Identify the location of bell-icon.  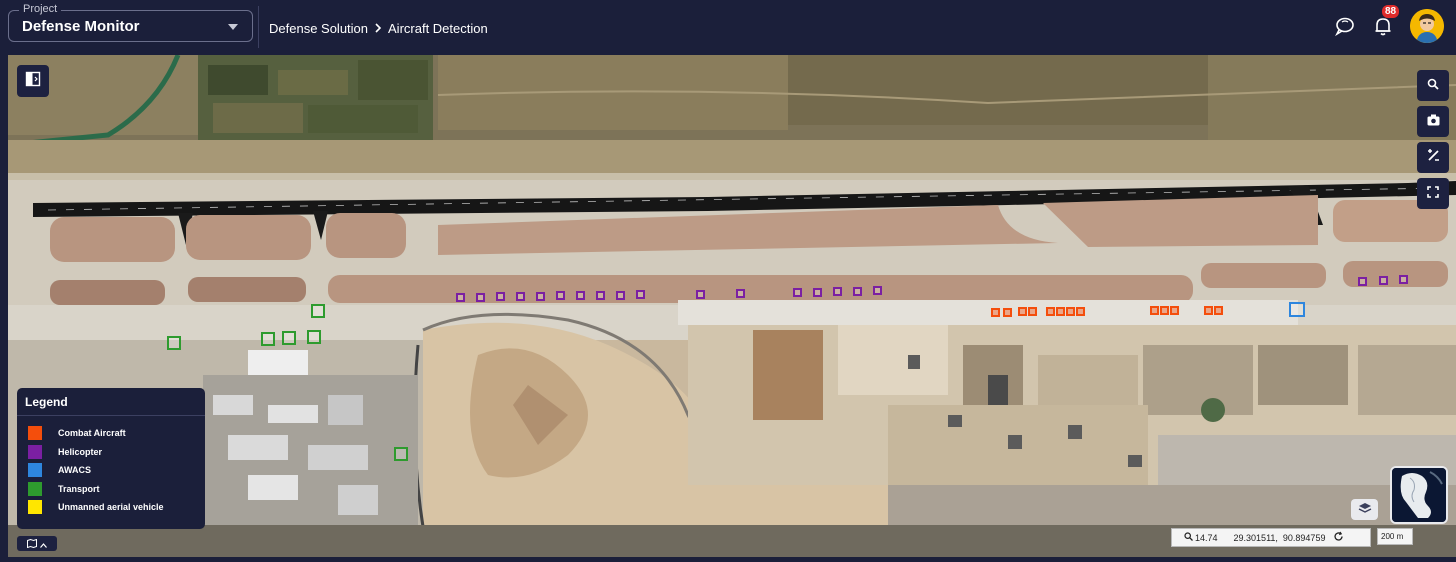
(1383, 26).